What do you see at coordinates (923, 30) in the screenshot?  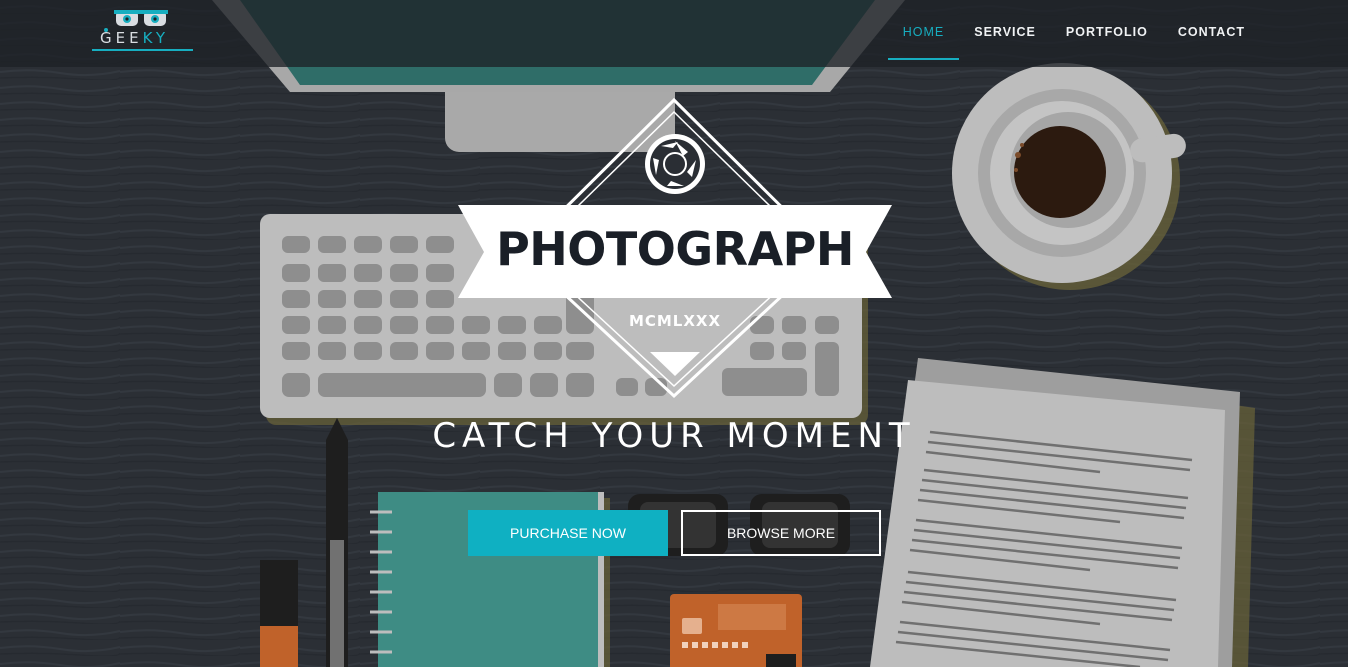 I see `nav-home: HOME` at bounding box center [923, 30].